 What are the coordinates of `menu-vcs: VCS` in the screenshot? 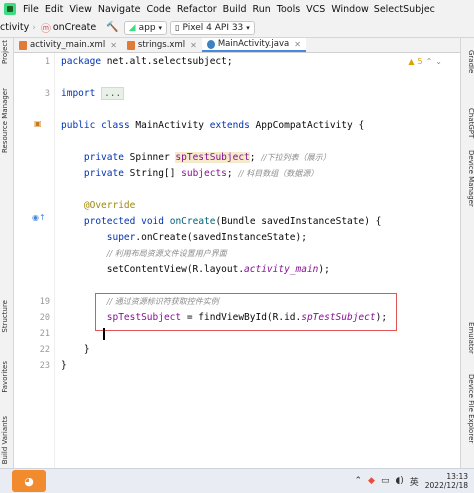 It's located at (315, 9).